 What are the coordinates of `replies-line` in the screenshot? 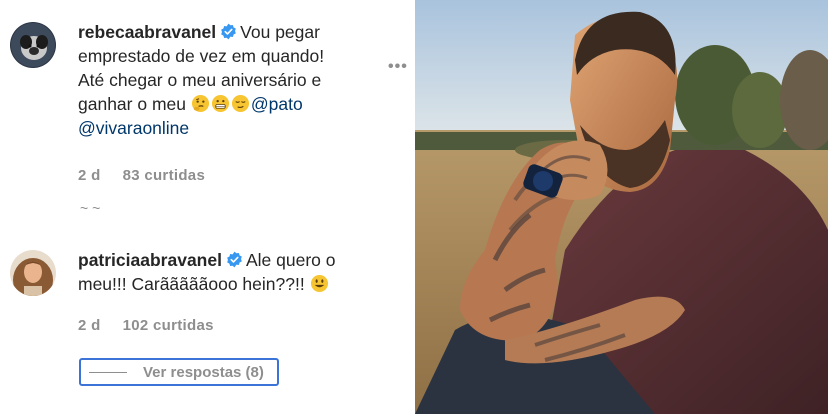 It's located at (108, 372).